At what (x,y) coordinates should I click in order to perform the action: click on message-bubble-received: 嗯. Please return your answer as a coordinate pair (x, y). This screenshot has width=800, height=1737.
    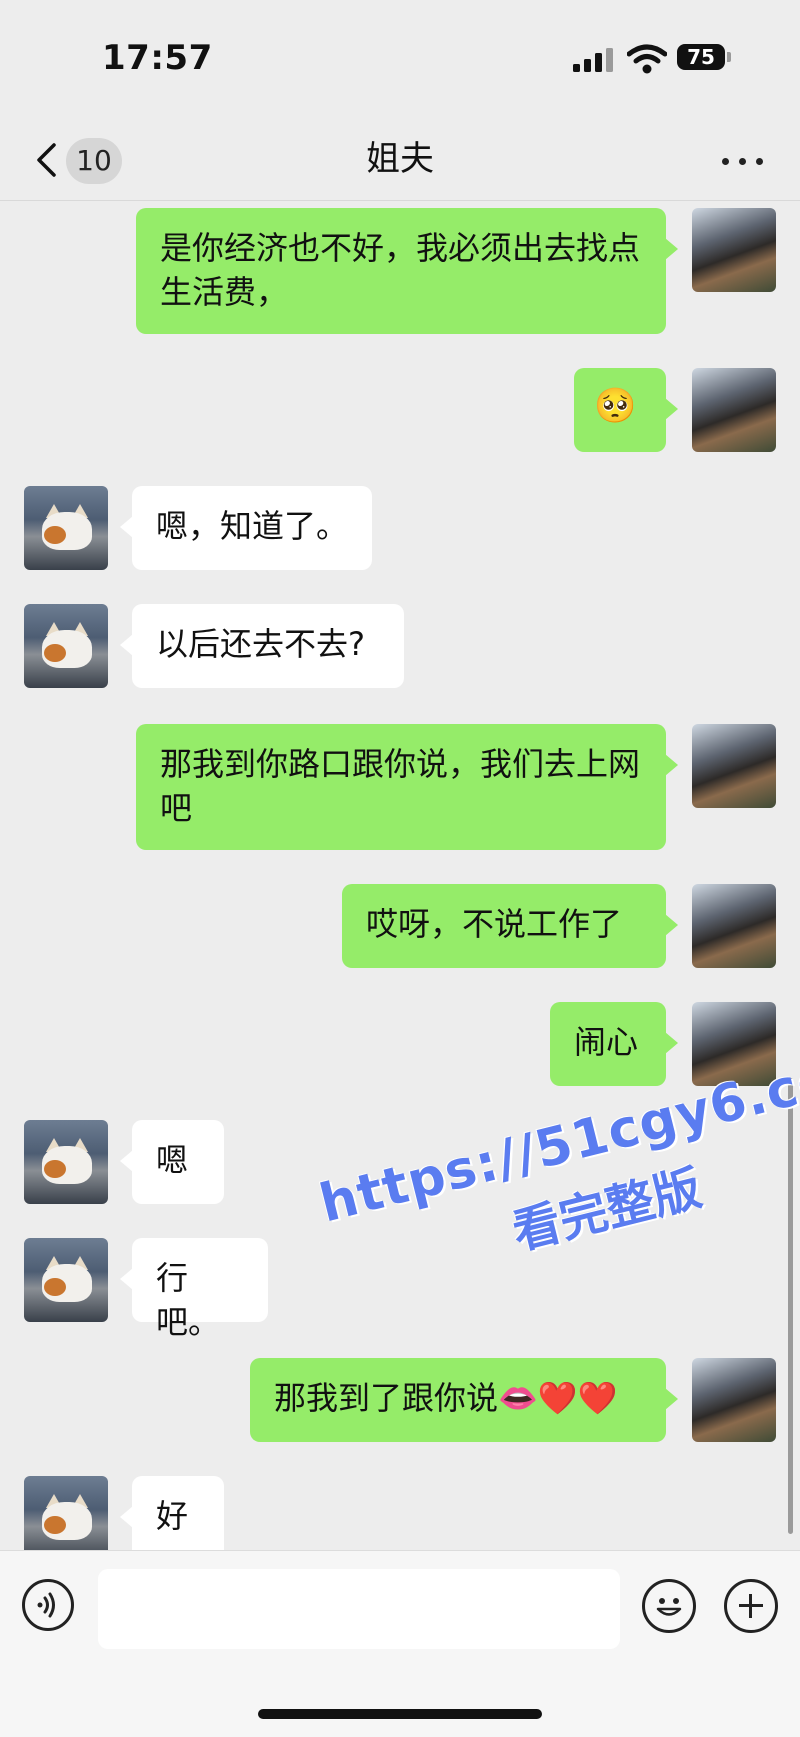
    Looking at the image, I should click on (172, 1162).